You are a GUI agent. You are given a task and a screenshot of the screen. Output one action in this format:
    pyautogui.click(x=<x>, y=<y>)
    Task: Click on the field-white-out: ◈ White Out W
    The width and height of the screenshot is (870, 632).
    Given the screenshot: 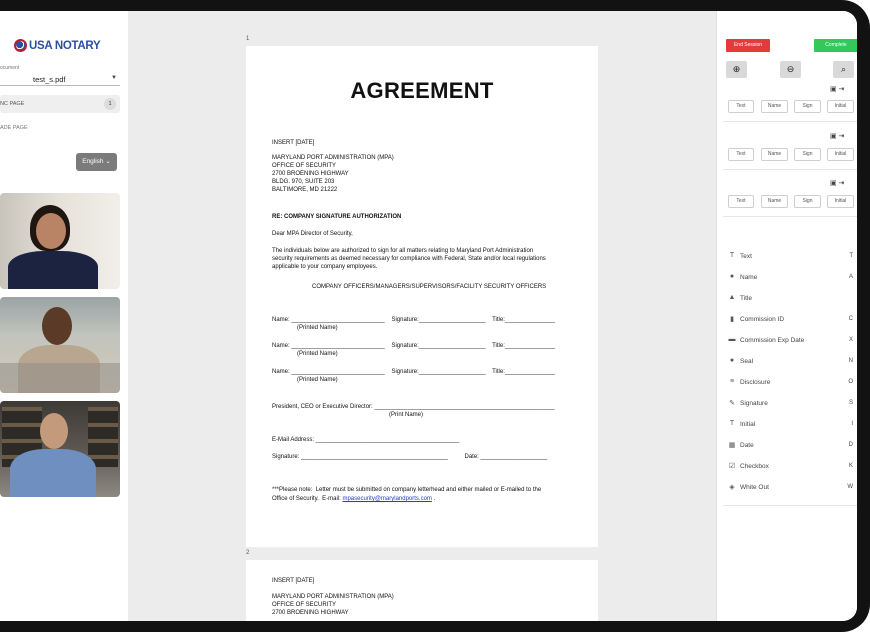 What is the action you would take?
    pyautogui.click(x=790, y=489)
    